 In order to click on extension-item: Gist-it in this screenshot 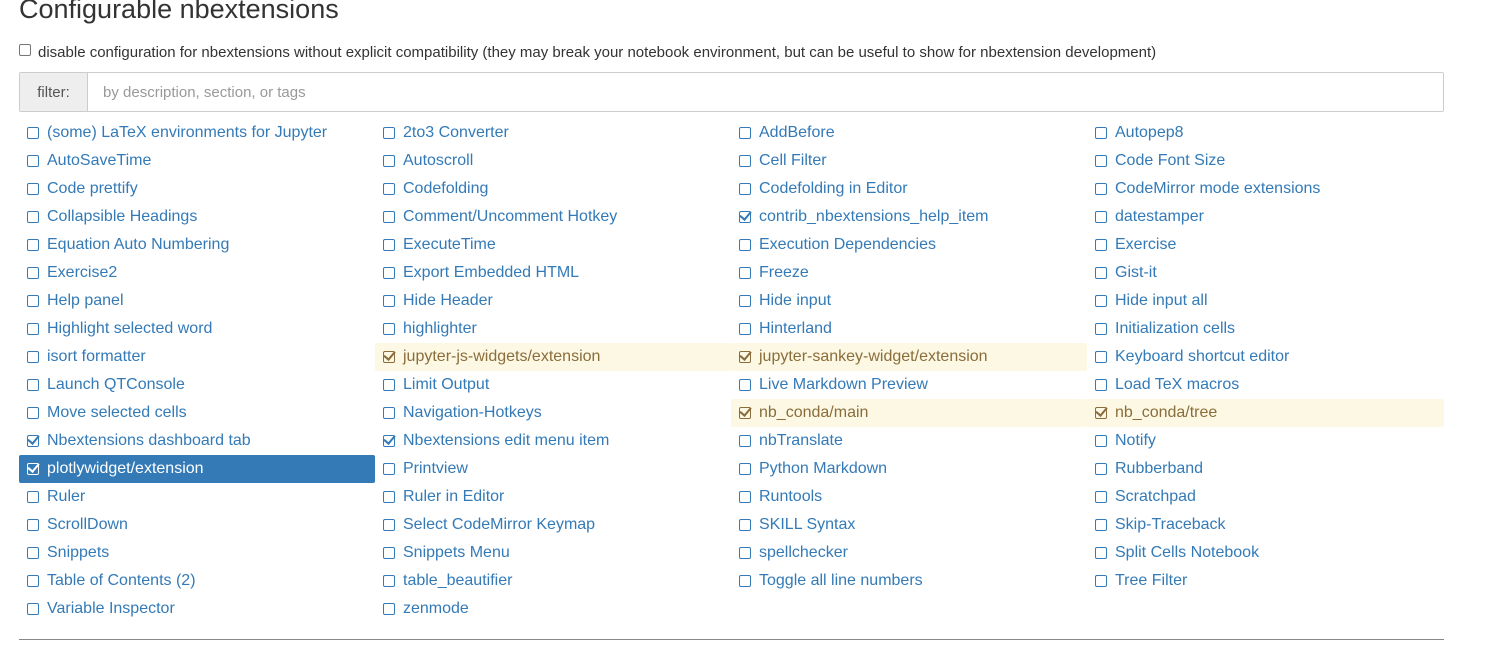, I will do `click(1265, 273)`.